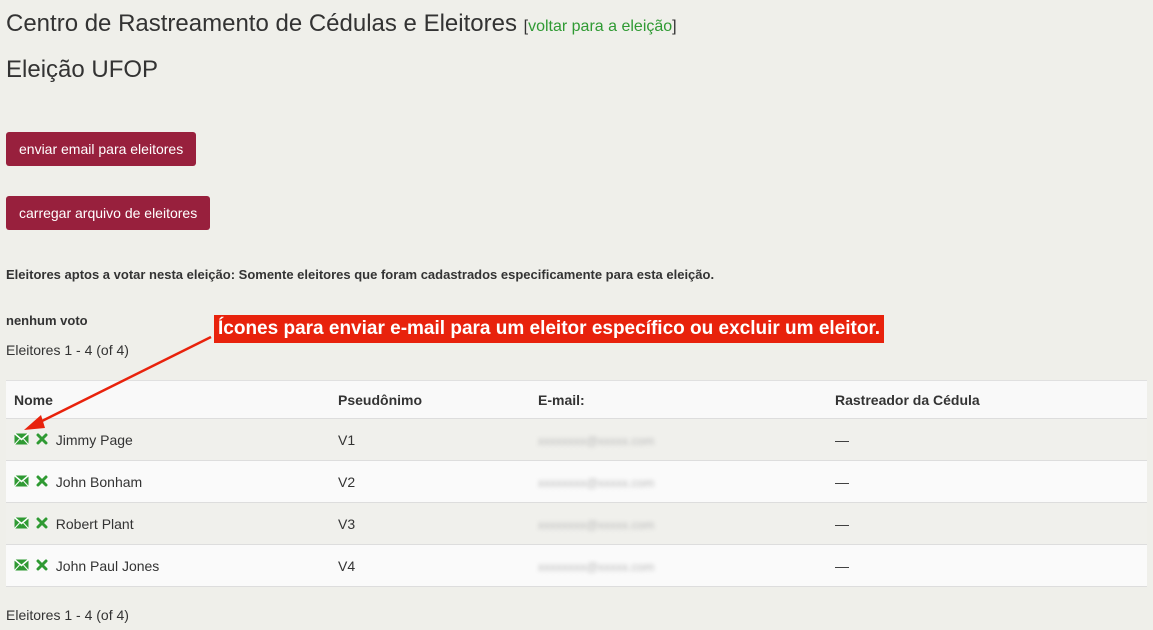 This screenshot has width=1153, height=630. Describe the element at coordinates (67, 350) in the screenshot. I see `pagination-top: Eleitores 1 - 4 (of 4)` at that location.